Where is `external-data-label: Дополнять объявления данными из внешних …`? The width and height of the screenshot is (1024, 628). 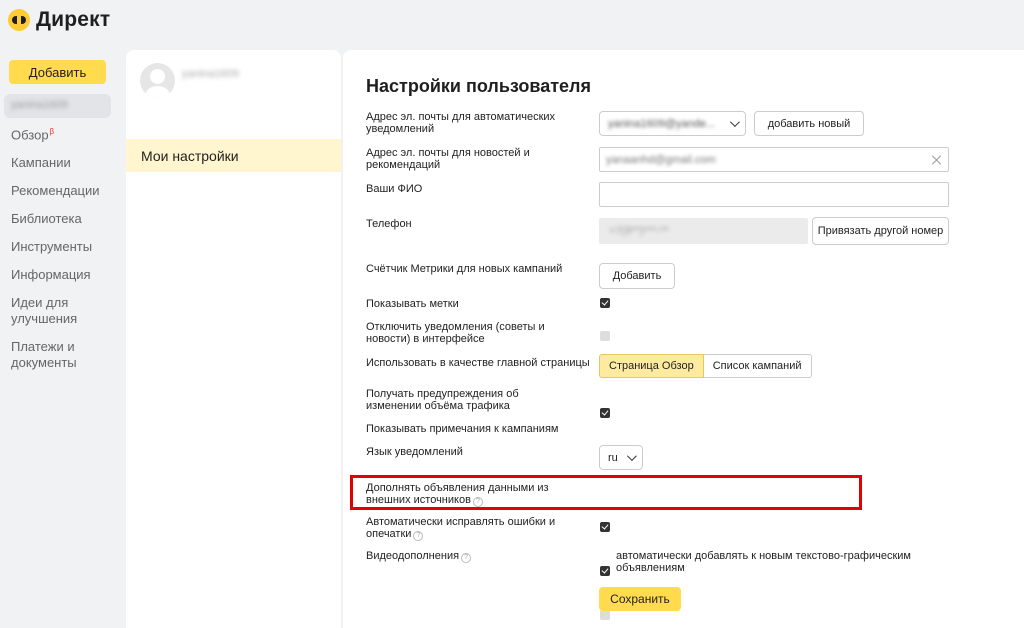
external-data-label: Дополнять объявления данными из внешних … is located at coordinates (457, 494).